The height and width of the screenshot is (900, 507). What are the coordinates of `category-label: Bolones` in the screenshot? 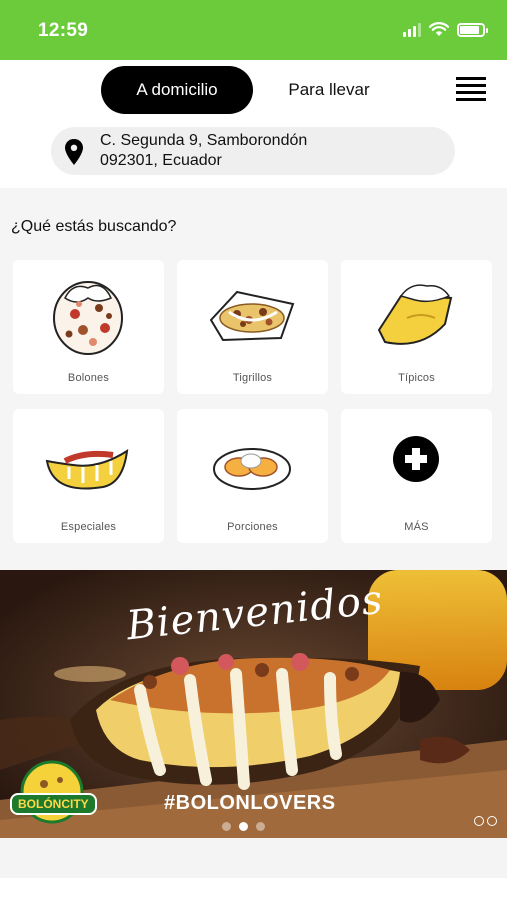 It's located at (88, 378).